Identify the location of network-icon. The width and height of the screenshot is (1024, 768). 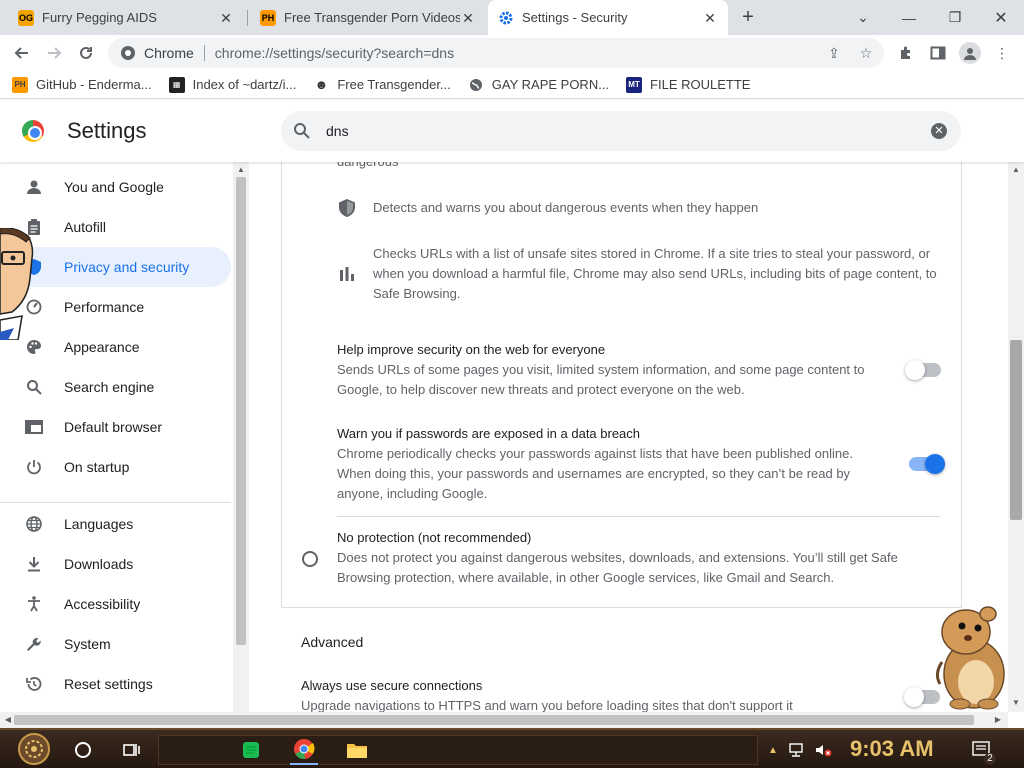
(797, 750).